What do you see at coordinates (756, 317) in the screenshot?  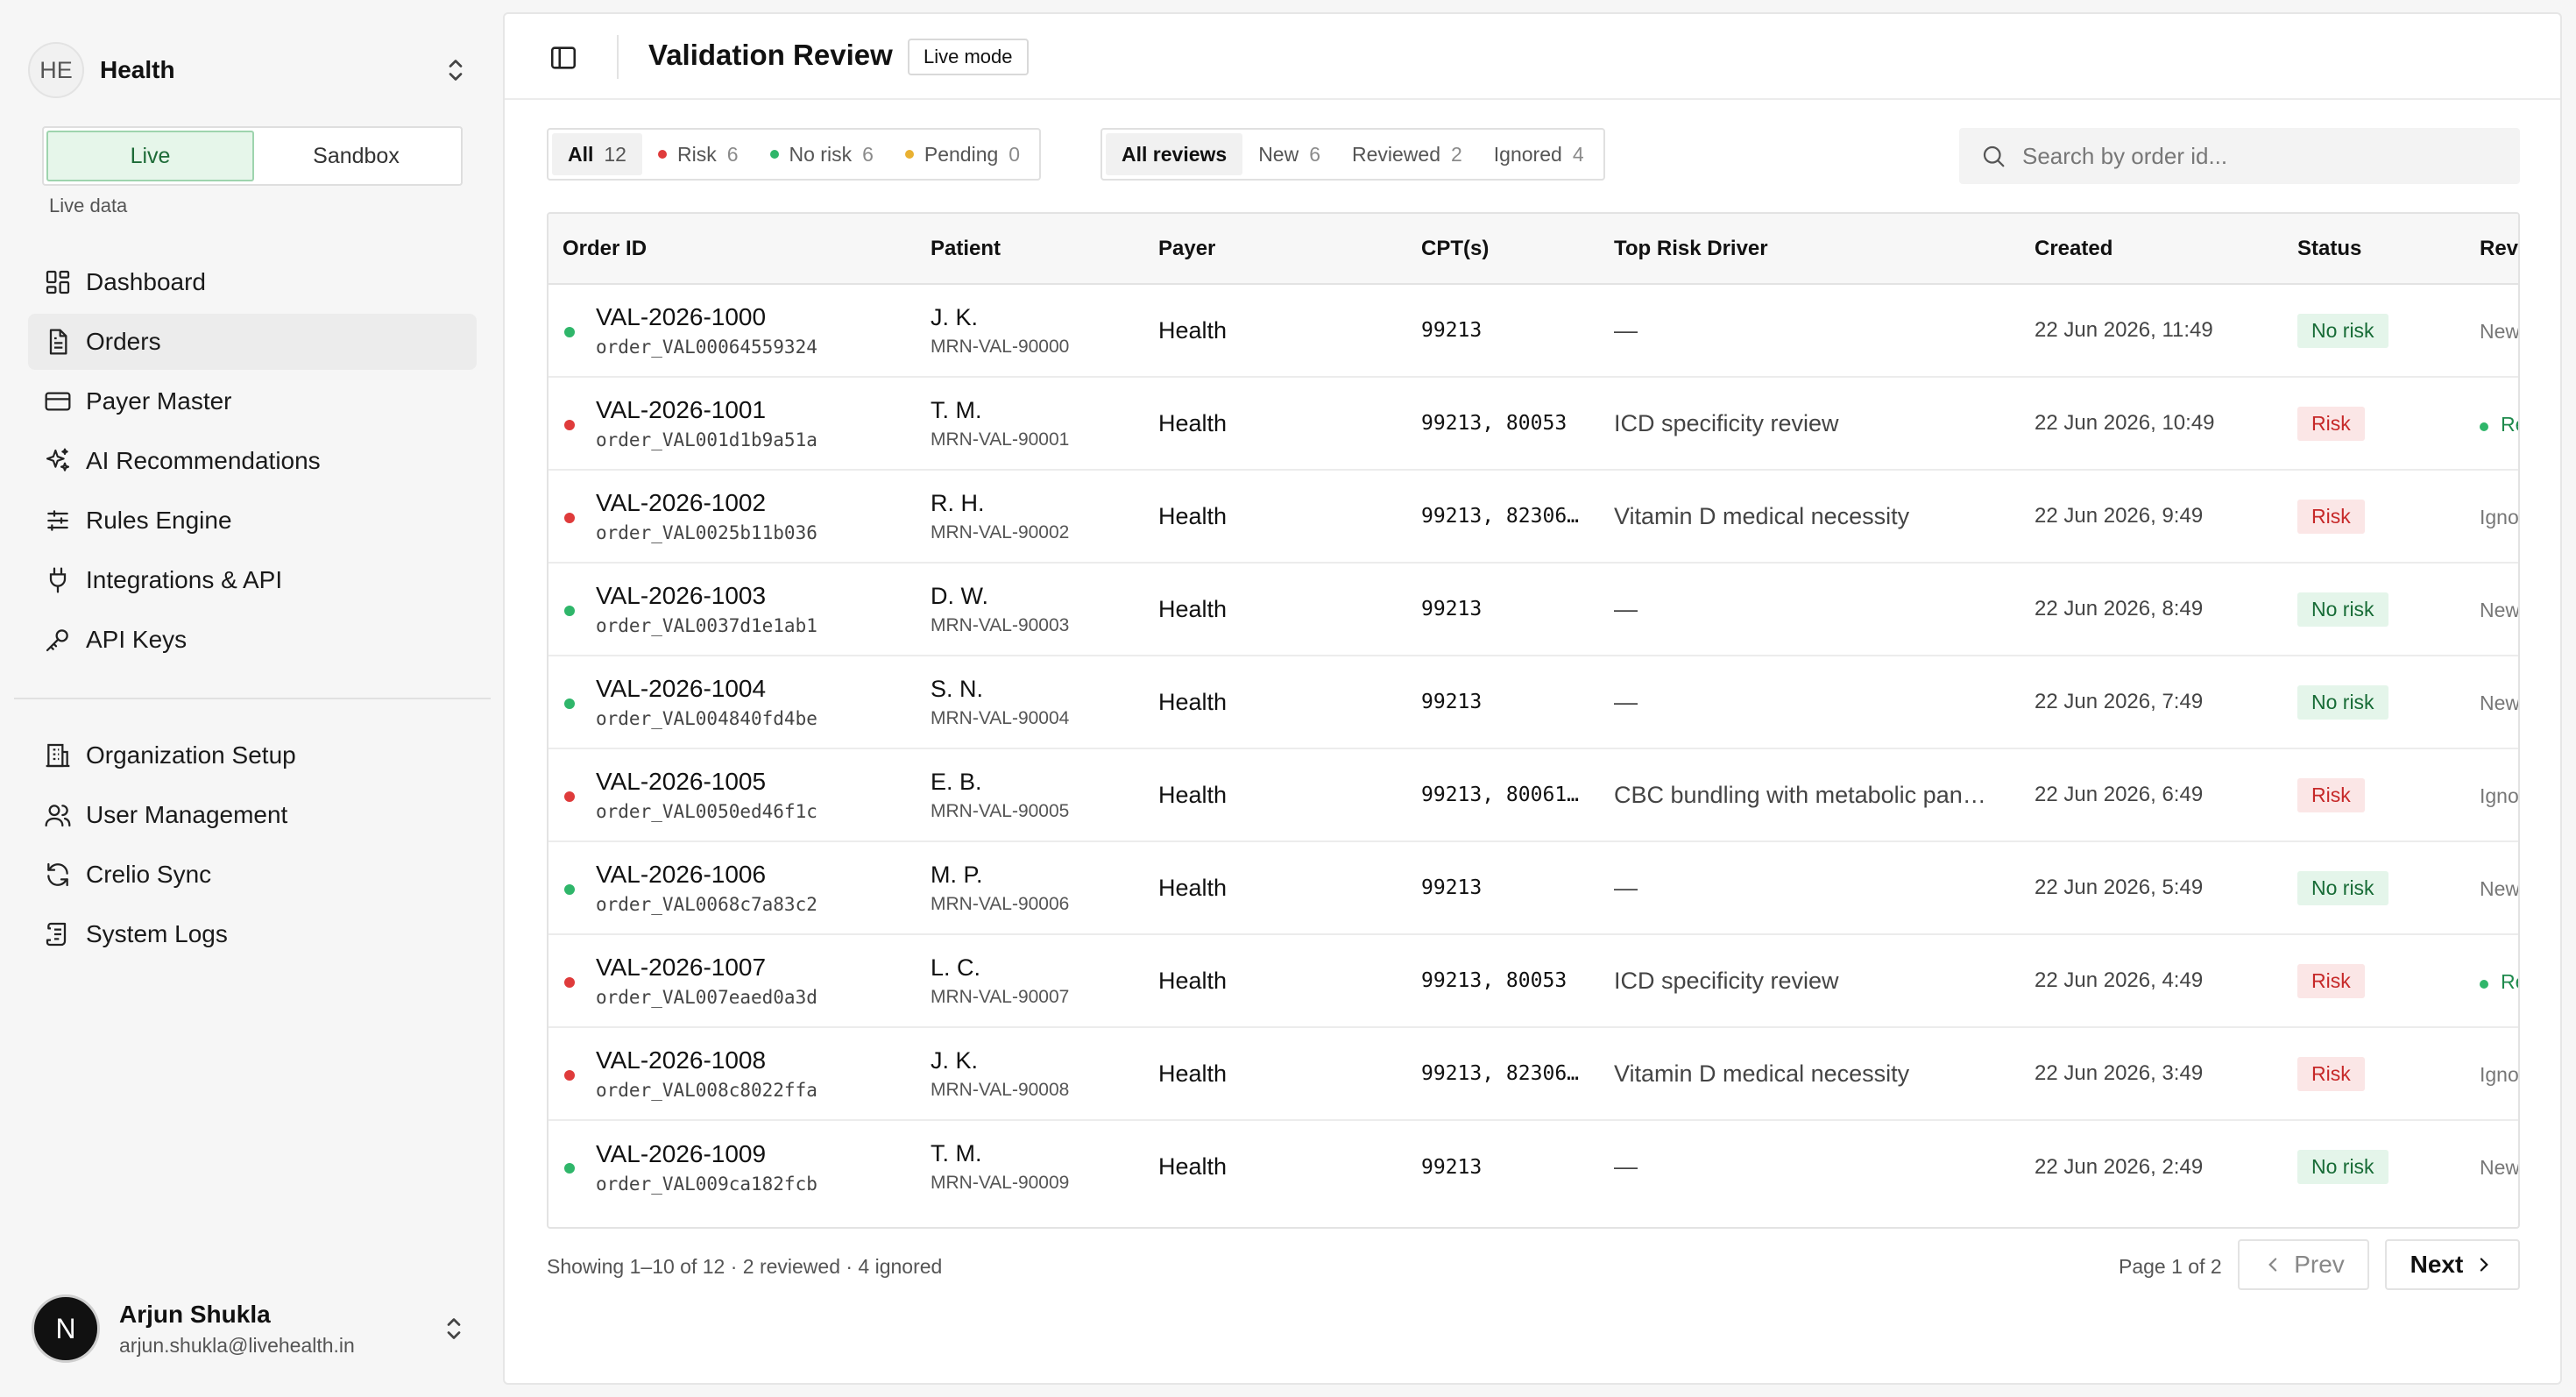 I see `order-id: VAL-2026-1000` at bounding box center [756, 317].